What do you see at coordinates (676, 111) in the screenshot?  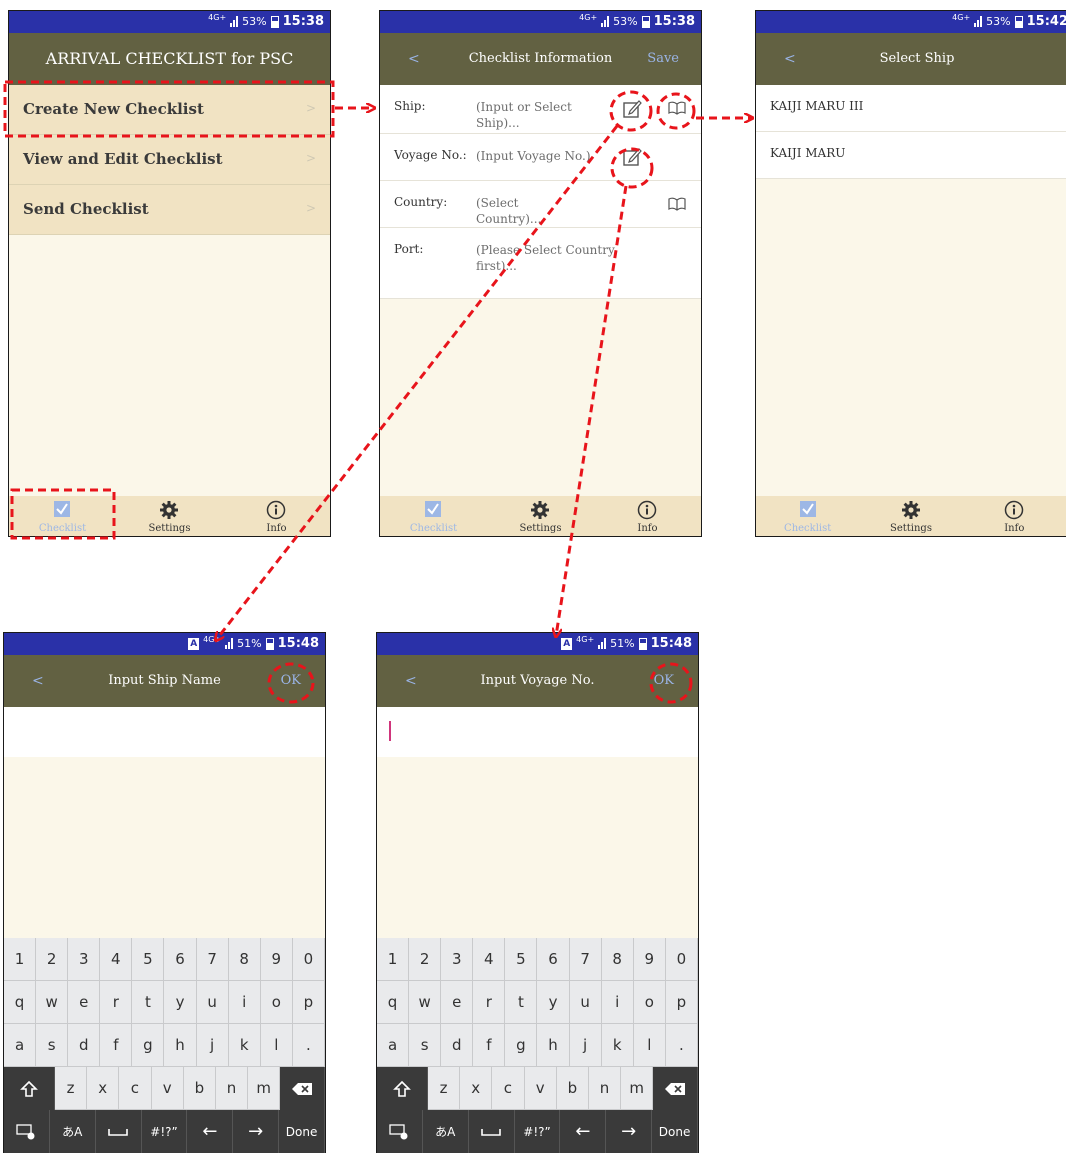 I see `highlight-ship-book-icon` at bounding box center [676, 111].